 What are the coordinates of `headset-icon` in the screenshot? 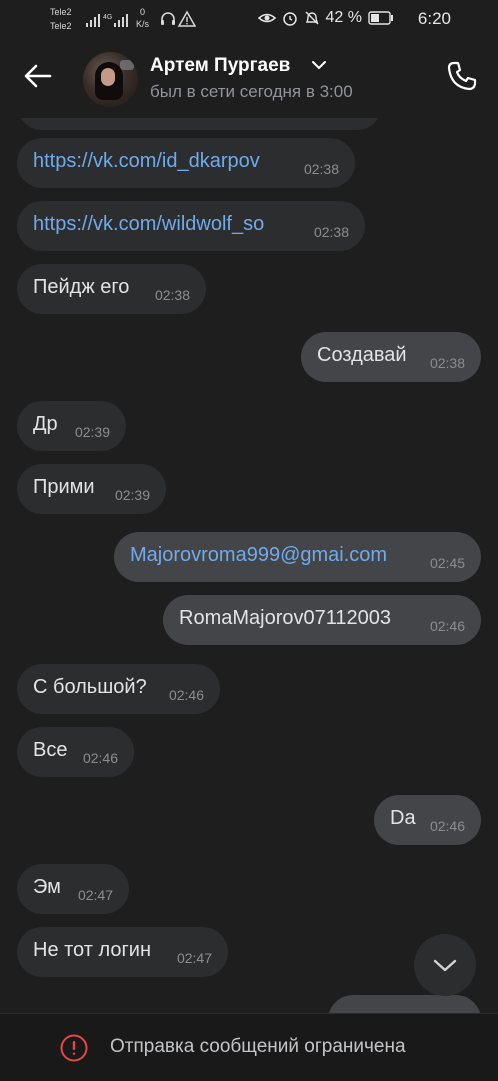 It's located at (168, 18).